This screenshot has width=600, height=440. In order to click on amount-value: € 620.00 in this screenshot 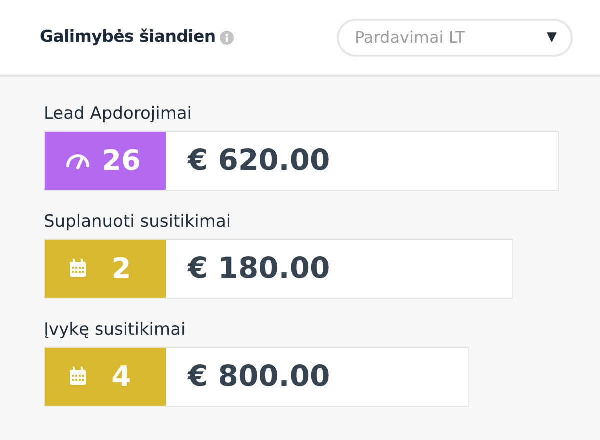, I will do `click(258, 161)`.